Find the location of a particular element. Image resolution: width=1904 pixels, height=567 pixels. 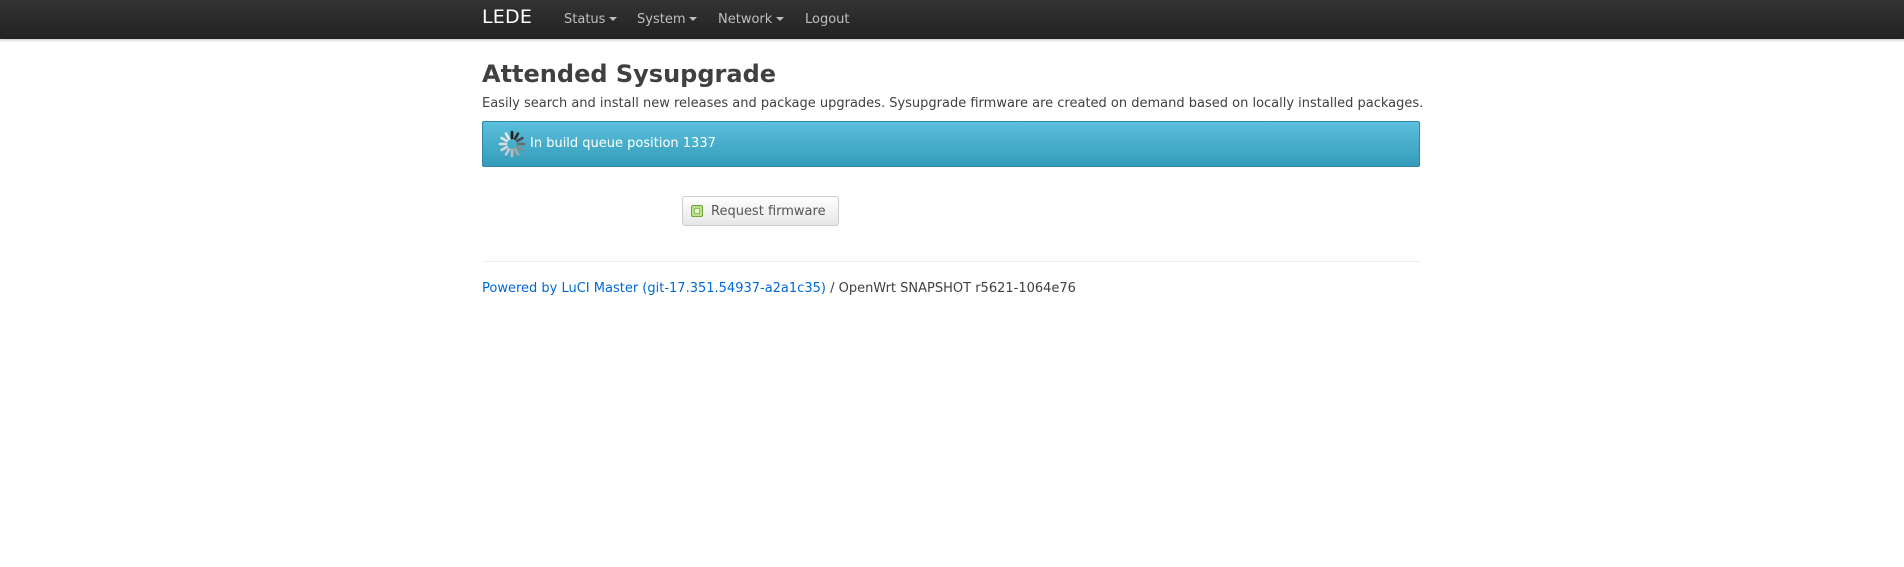

nav-network-menu: Network is located at coordinates (751, 19).